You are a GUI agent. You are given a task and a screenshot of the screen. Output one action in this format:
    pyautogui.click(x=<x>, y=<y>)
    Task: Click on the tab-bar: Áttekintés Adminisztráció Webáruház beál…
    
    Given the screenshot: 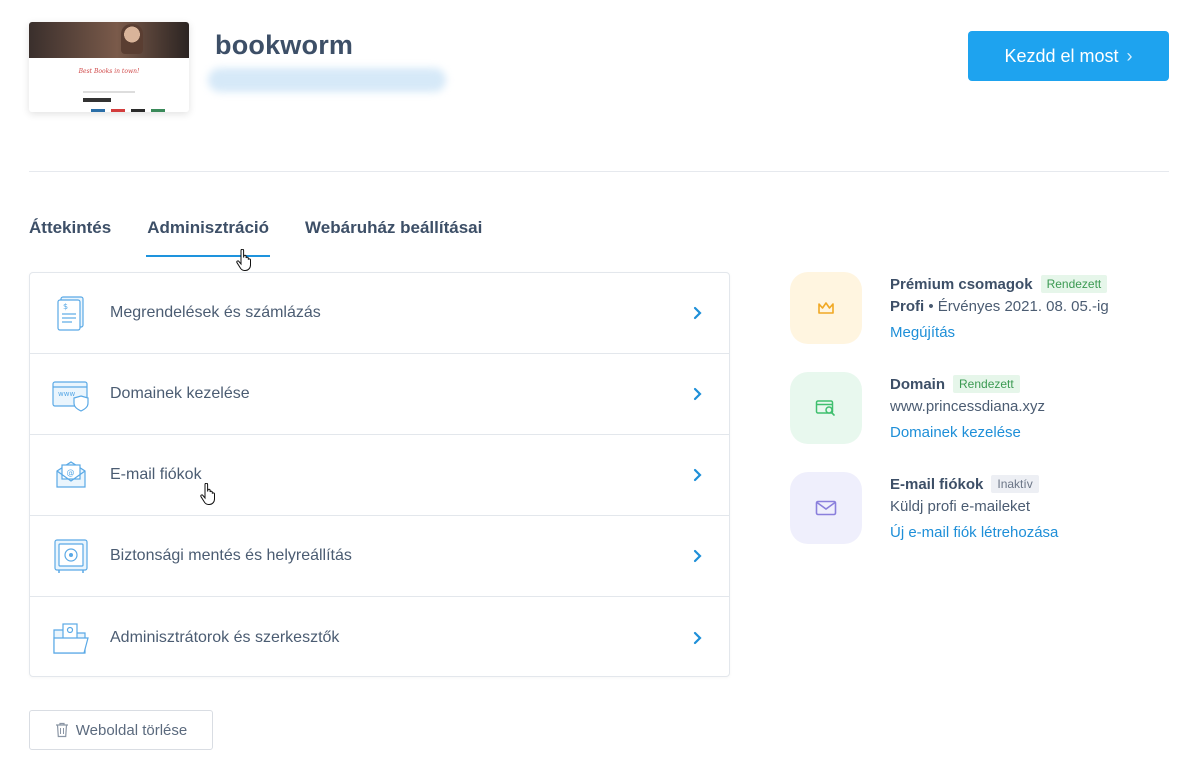 What is the action you would take?
    pyautogui.click(x=273, y=237)
    